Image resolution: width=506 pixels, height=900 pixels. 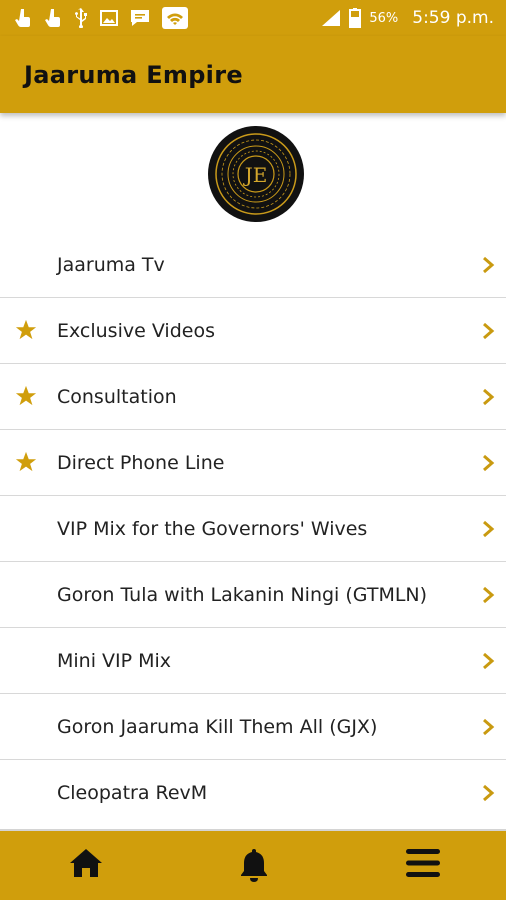 I want to click on image-icon, so click(x=109, y=18).